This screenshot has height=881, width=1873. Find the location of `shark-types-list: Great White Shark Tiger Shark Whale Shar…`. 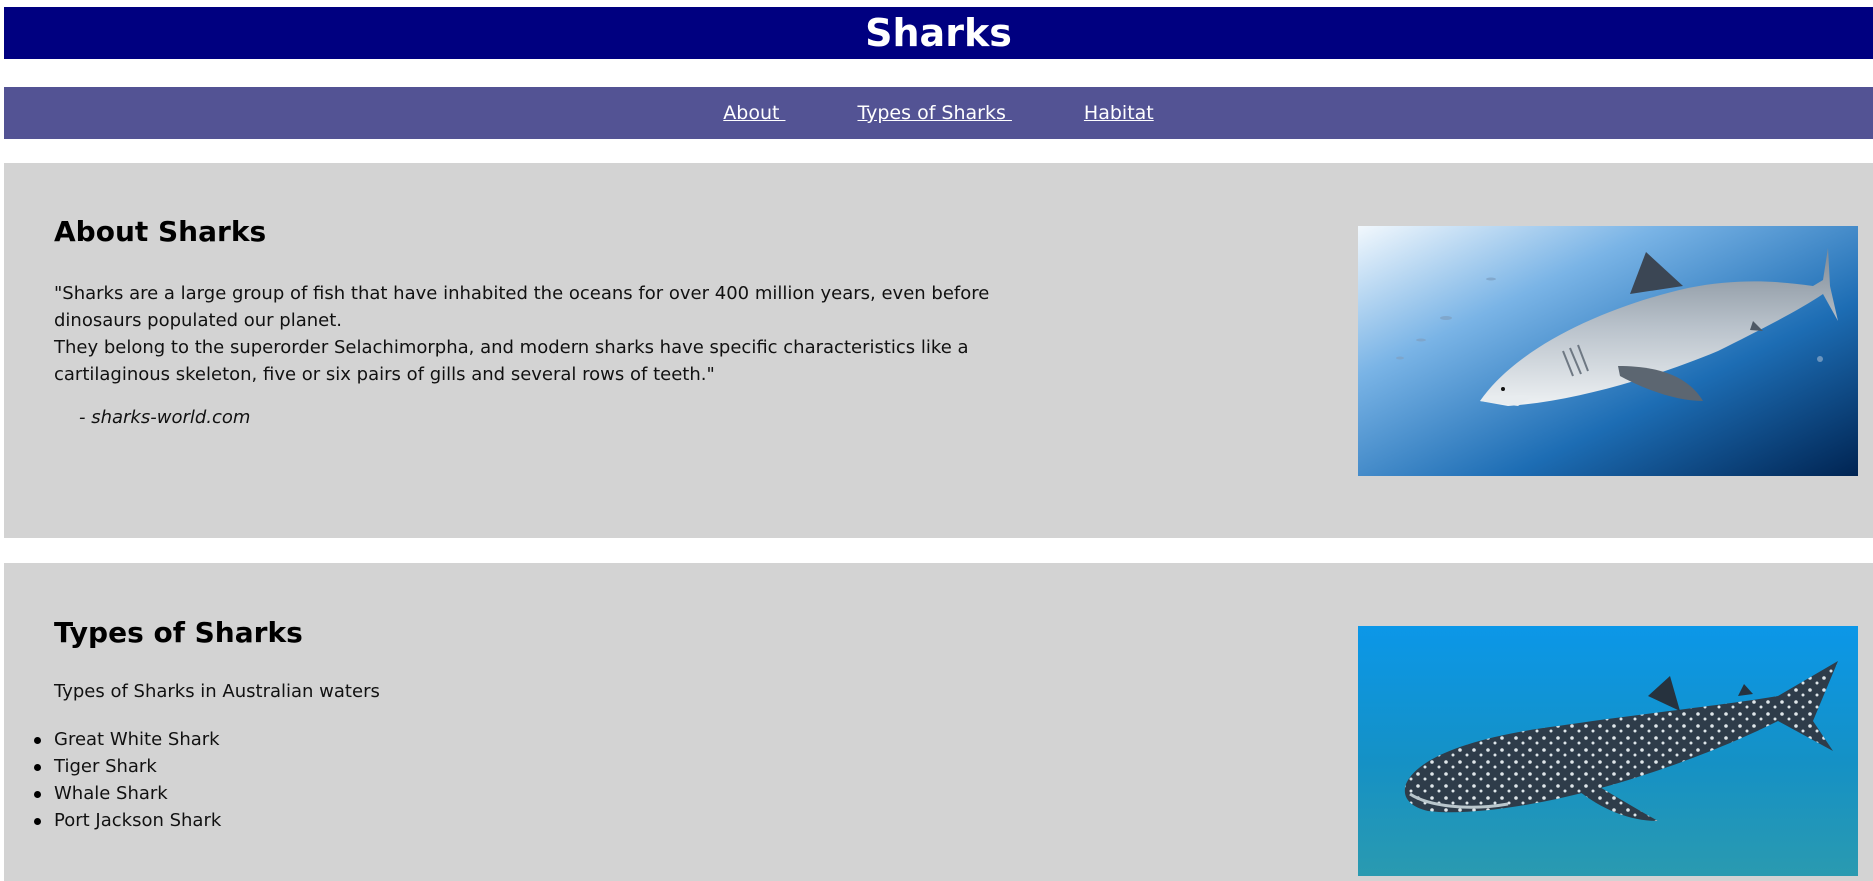

shark-types-list: Great White Shark Tiger Shark Whale Shar… is located at coordinates (127, 780).